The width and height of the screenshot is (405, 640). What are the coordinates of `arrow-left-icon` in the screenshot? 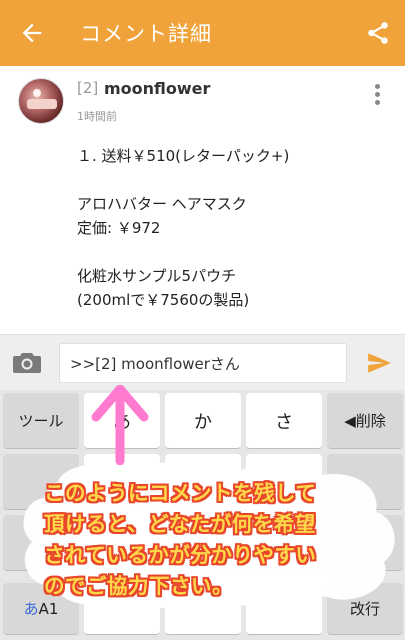 It's located at (32, 33).